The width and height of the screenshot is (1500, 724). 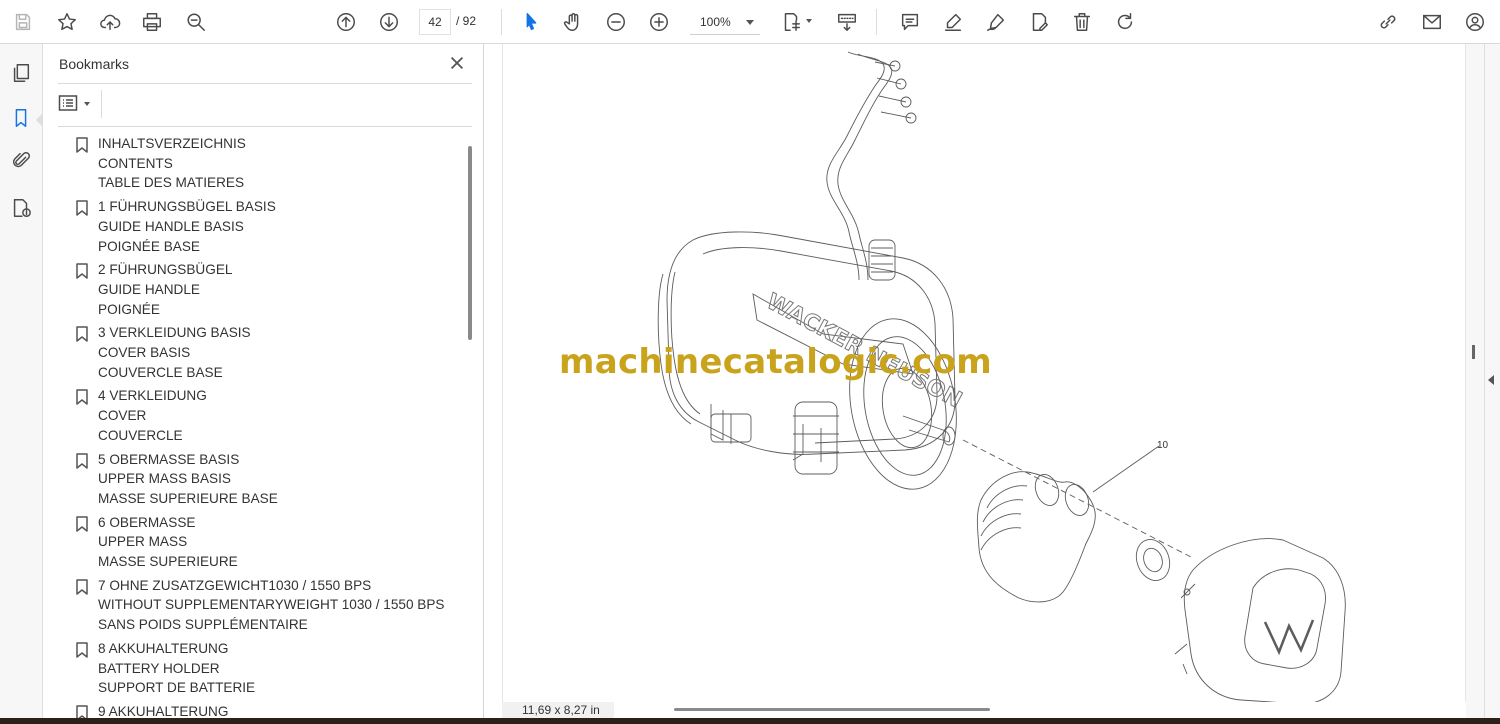 What do you see at coordinates (470, 243) in the screenshot?
I see `bookmark-scrollbar` at bounding box center [470, 243].